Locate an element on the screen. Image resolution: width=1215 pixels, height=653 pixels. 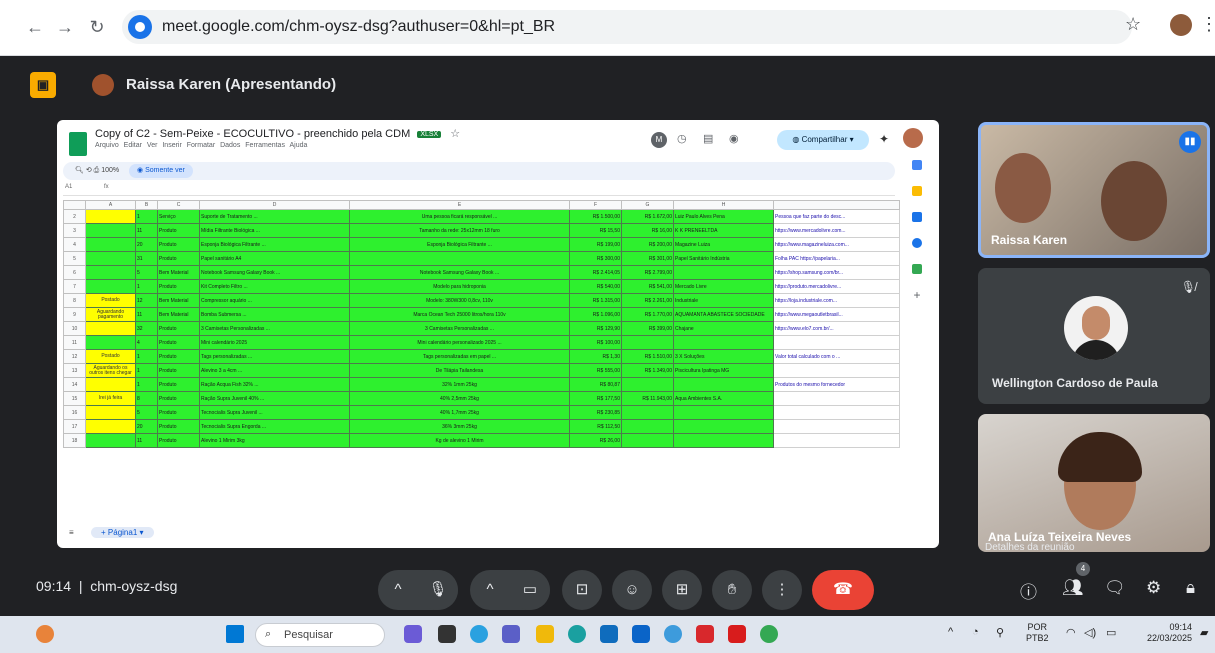
participant-tile-ana: Ana Luíza Teixeira Neves is located at coordinates (1094, 483).